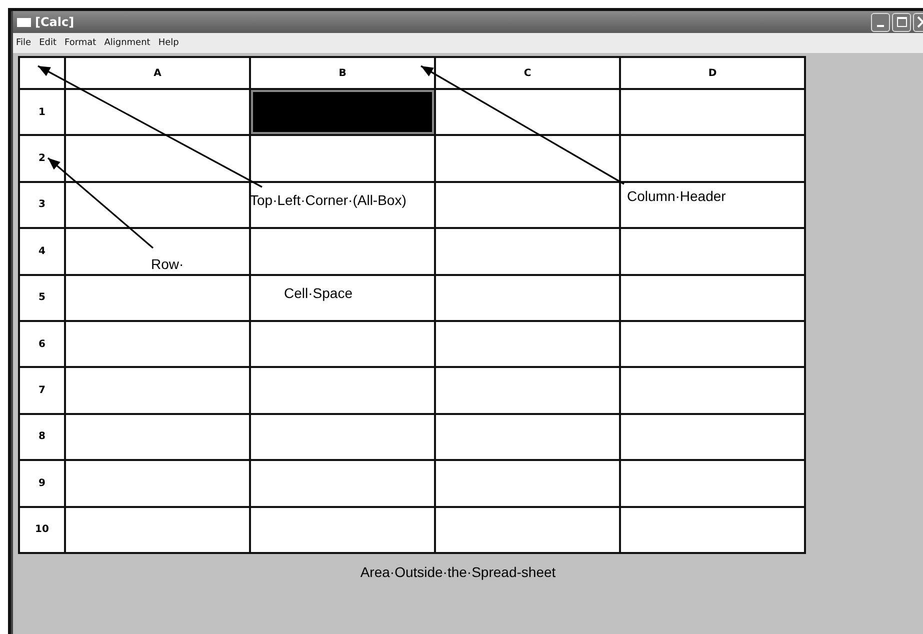 The height and width of the screenshot is (634, 923). I want to click on column-header: B, so click(342, 73).